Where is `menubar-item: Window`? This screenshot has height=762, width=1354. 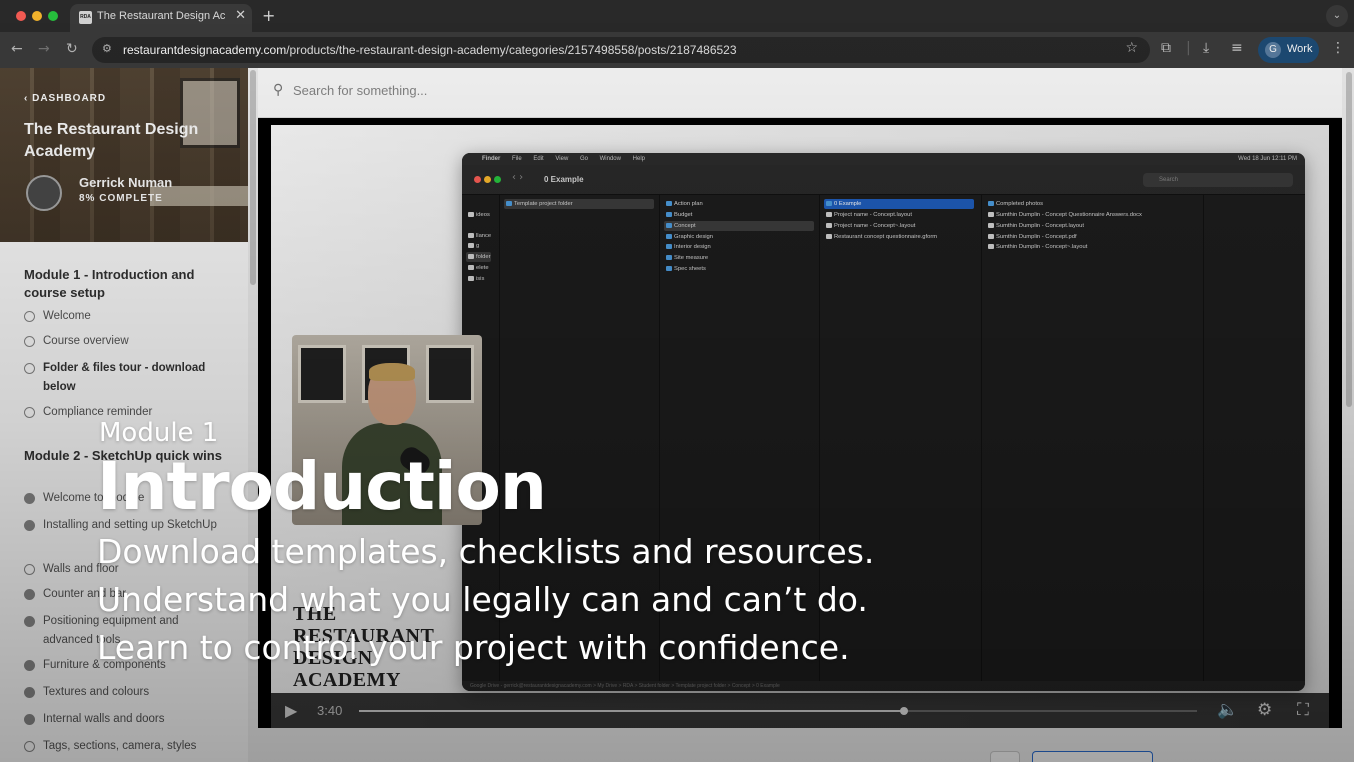
menubar-item: Window is located at coordinates (610, 159).